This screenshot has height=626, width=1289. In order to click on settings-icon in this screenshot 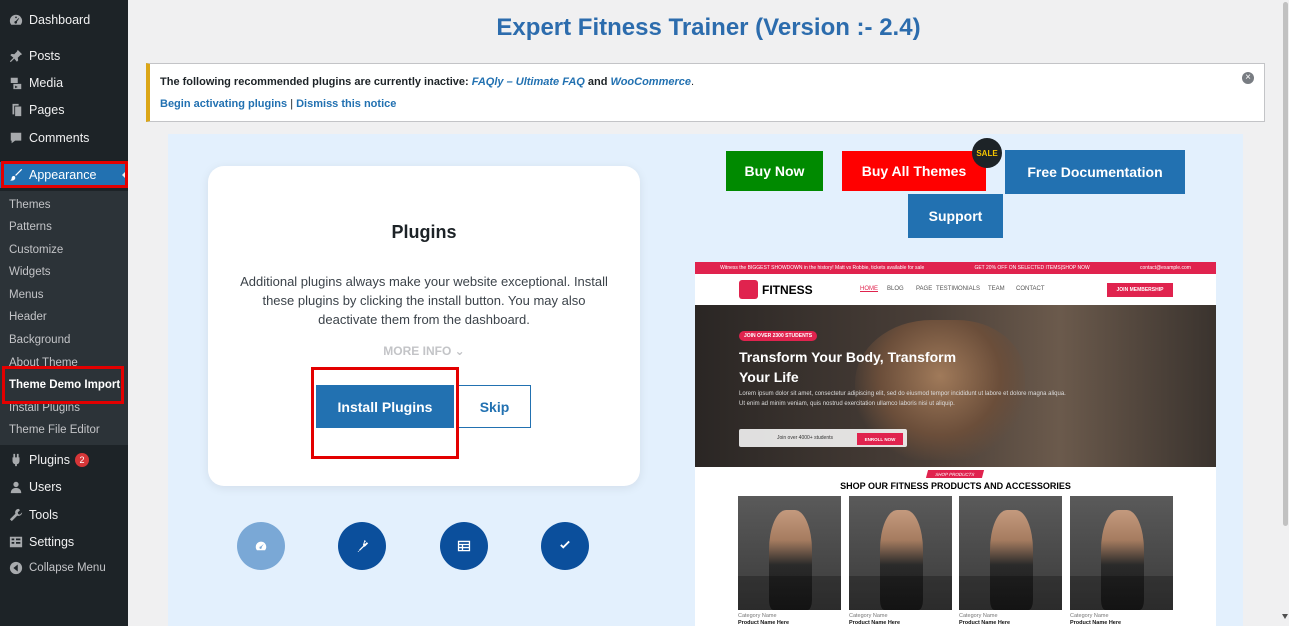, I will do `click(16, 542)`.